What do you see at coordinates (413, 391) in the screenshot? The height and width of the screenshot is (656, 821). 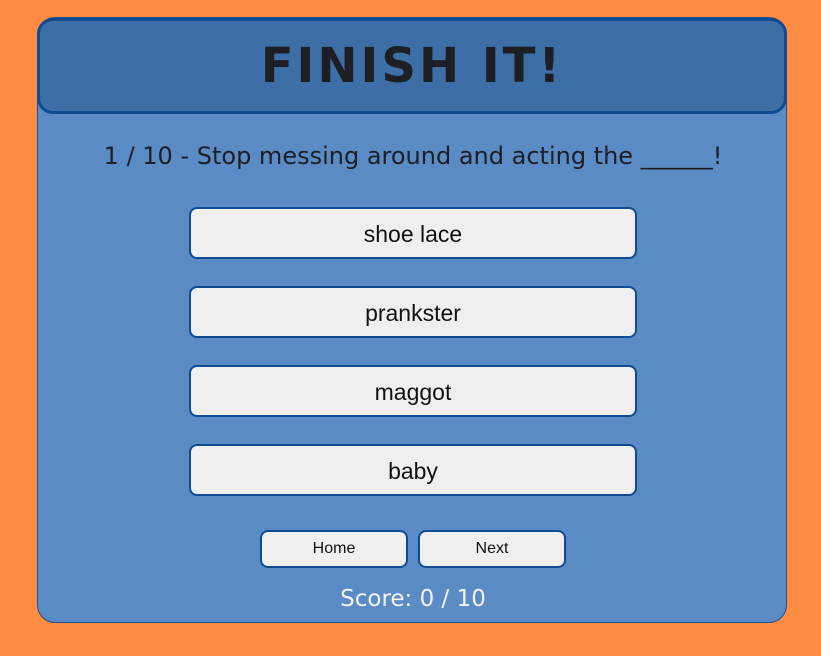 I see `answer-button-maggot: maggot` at bounding box center [413, 391].